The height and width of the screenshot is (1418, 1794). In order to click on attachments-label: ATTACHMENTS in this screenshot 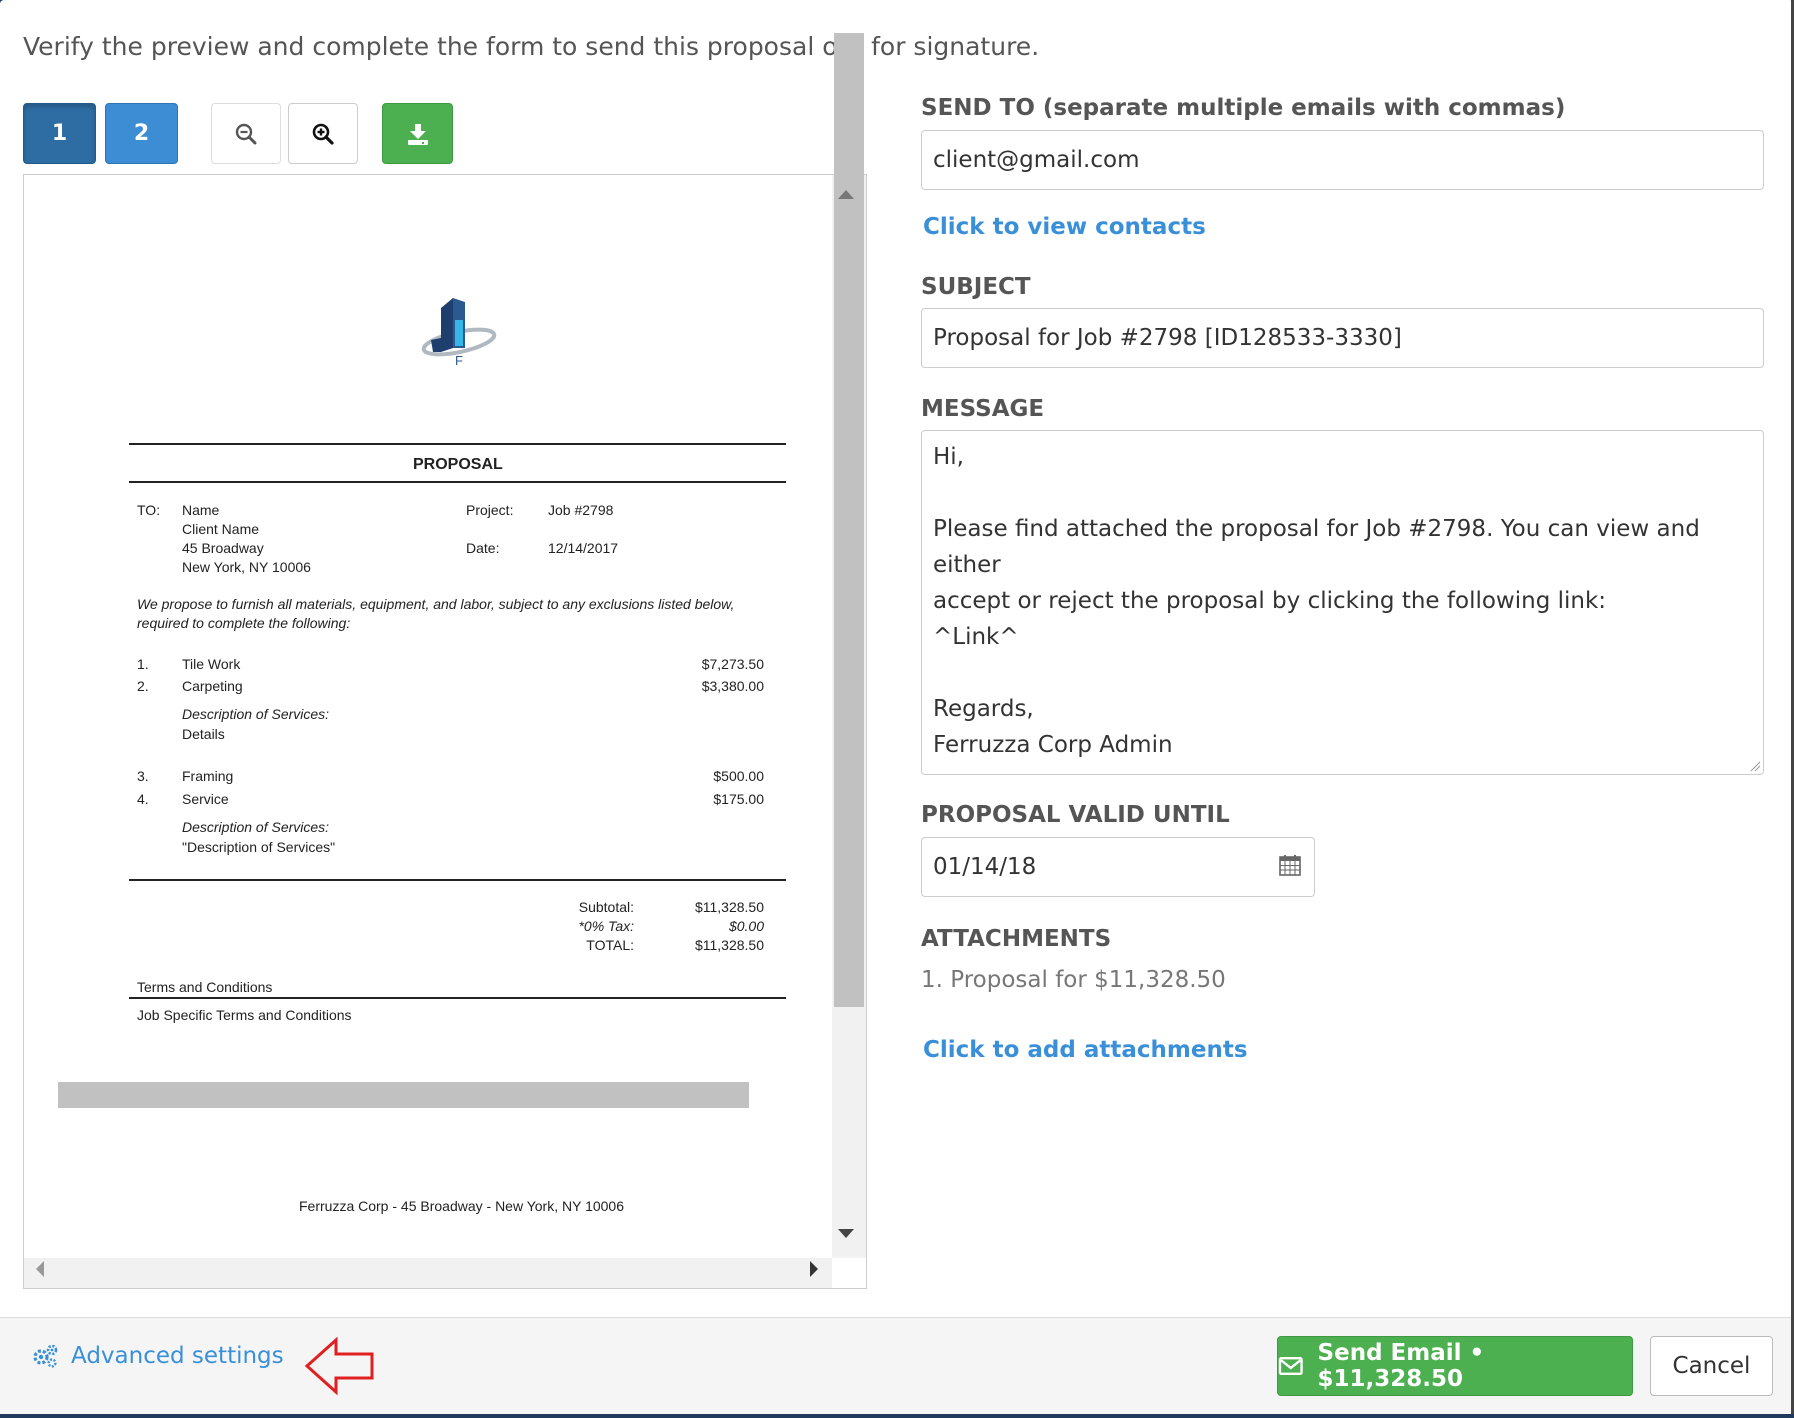, I will do `click(1016, 939)`.